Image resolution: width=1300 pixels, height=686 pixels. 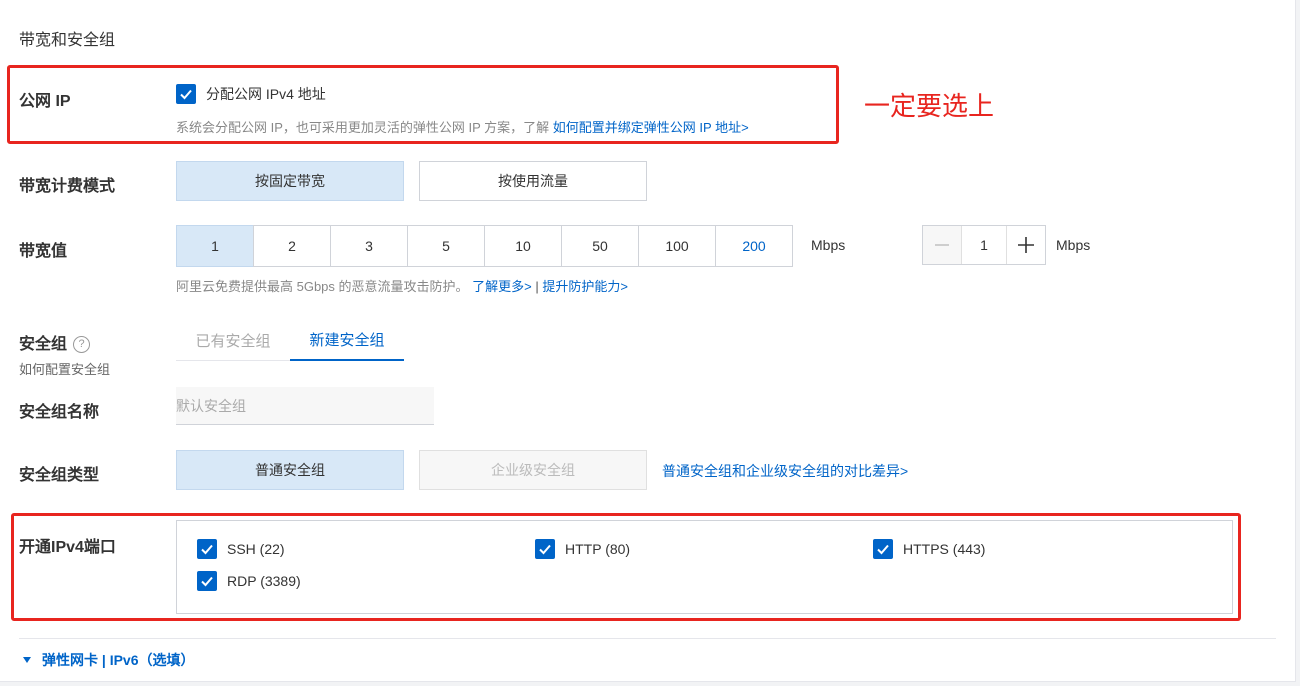 I want to click on bandwidth-unit: Mbps, so click(x=828, y=245).